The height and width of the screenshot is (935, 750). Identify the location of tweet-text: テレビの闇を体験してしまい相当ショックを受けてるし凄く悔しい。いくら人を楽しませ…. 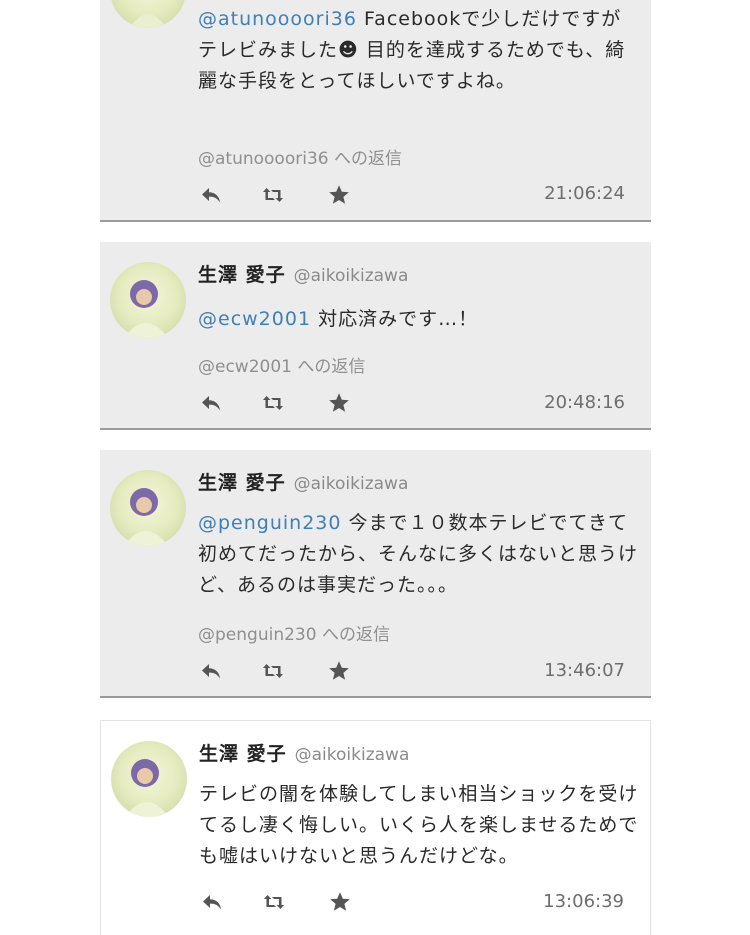
(419, 825).